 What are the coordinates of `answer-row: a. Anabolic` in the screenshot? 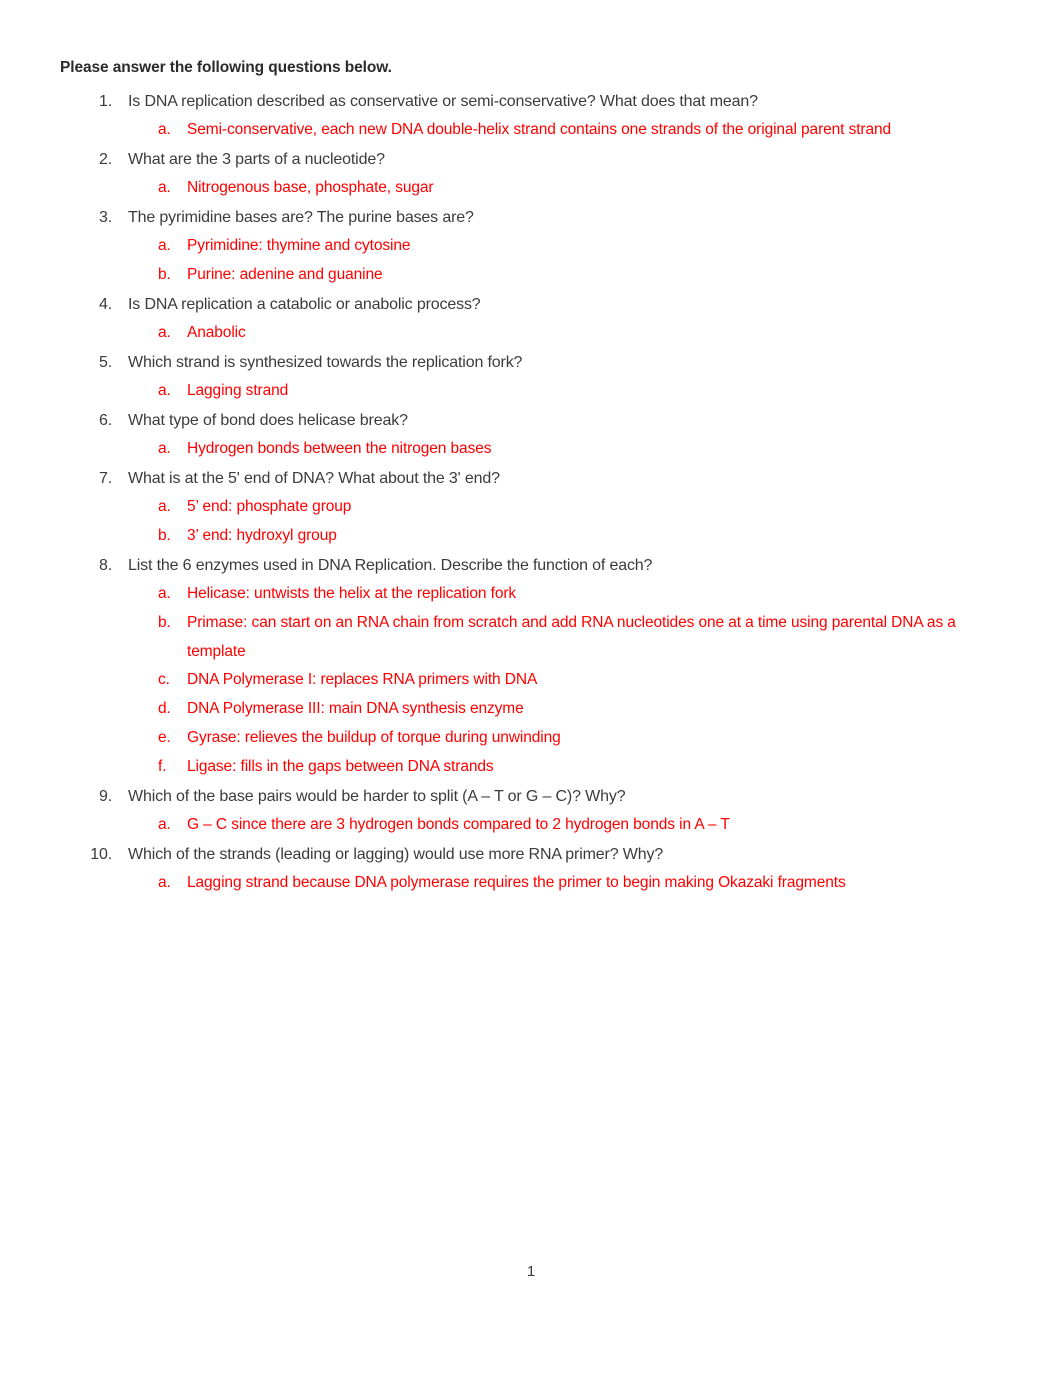 It's located at (525, 333).